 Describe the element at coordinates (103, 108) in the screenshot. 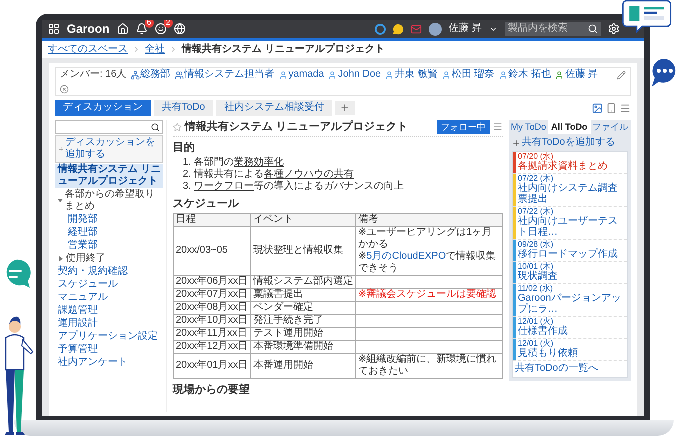

I see `tab: ディスカッション` at that location.